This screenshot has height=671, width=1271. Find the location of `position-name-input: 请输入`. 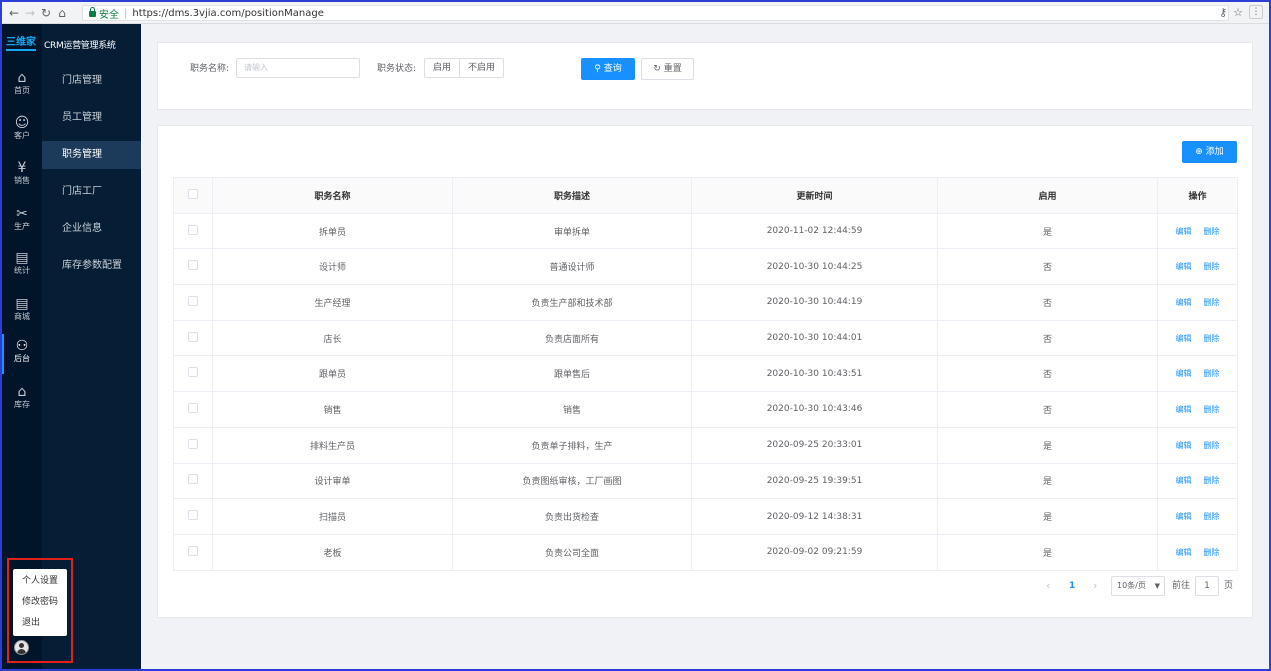

position-name-input: 请输入 is located at coordinates (298, 68).